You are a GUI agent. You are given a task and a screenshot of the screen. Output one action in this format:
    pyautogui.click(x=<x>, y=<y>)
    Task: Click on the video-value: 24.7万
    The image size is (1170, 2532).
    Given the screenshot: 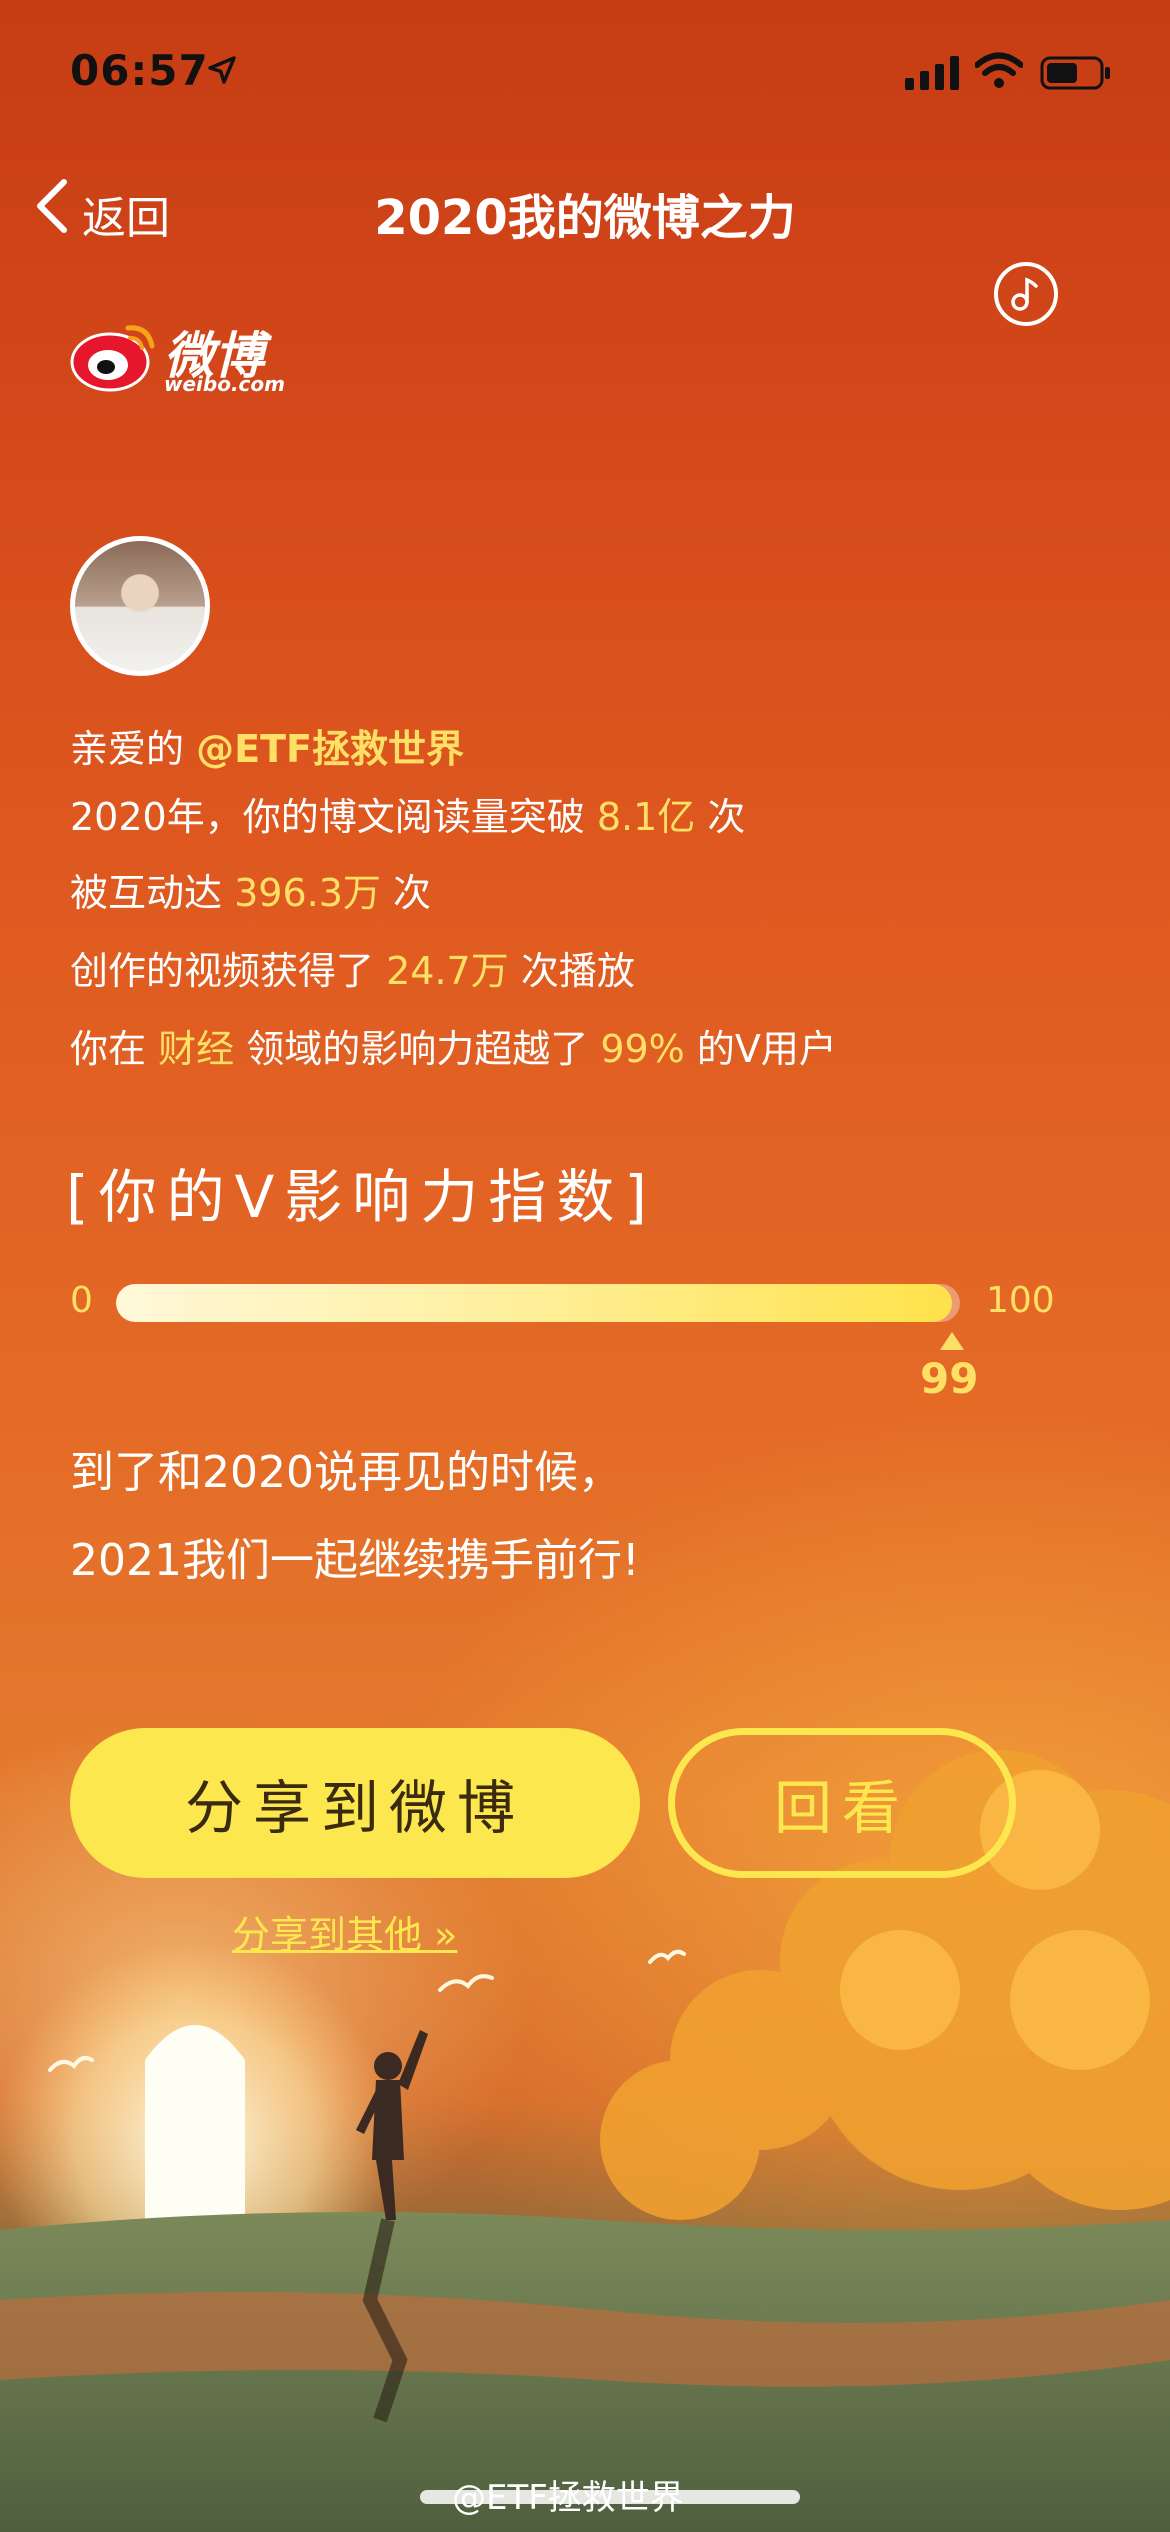 What is the action you would take?
    pyautogui.click(x=447, y=971)
    